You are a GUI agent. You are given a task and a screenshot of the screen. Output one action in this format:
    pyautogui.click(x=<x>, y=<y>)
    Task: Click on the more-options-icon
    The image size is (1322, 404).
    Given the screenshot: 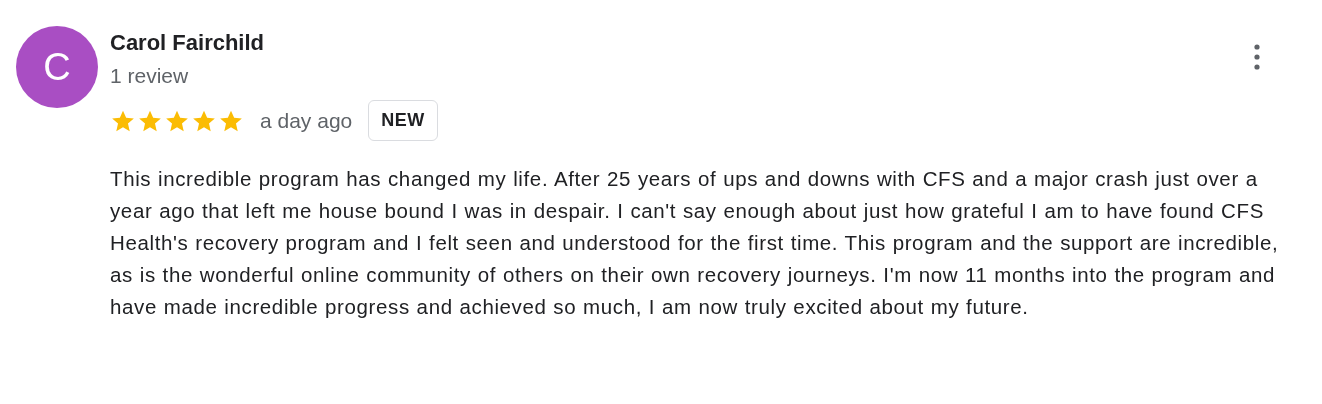 What is the action you would take?
    pyautogui.click(x=1257, y=57)
    